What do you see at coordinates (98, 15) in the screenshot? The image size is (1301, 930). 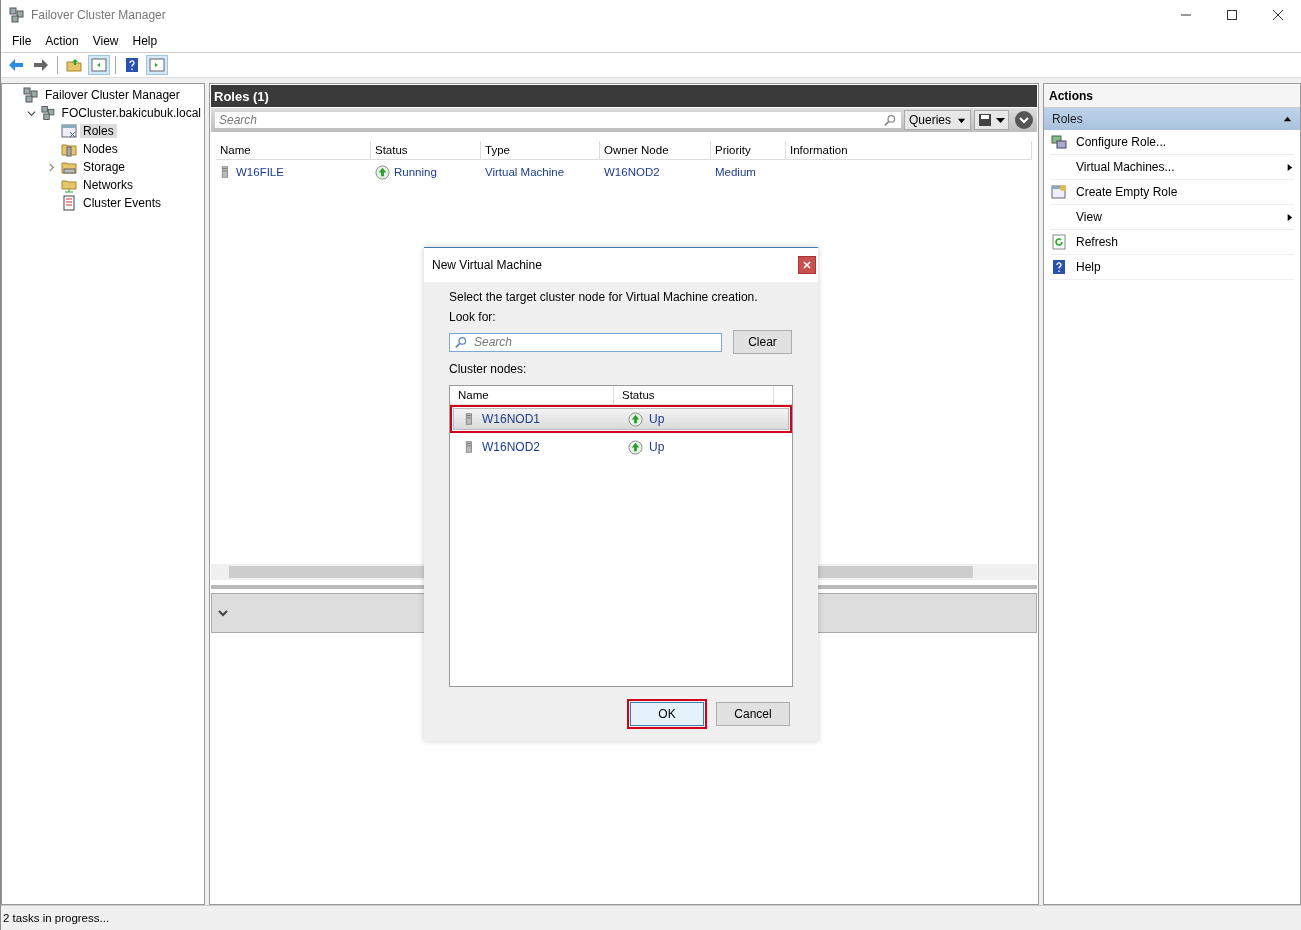 I see `window-title: Failover Cluster Manager` at bounding box center [98, 15].